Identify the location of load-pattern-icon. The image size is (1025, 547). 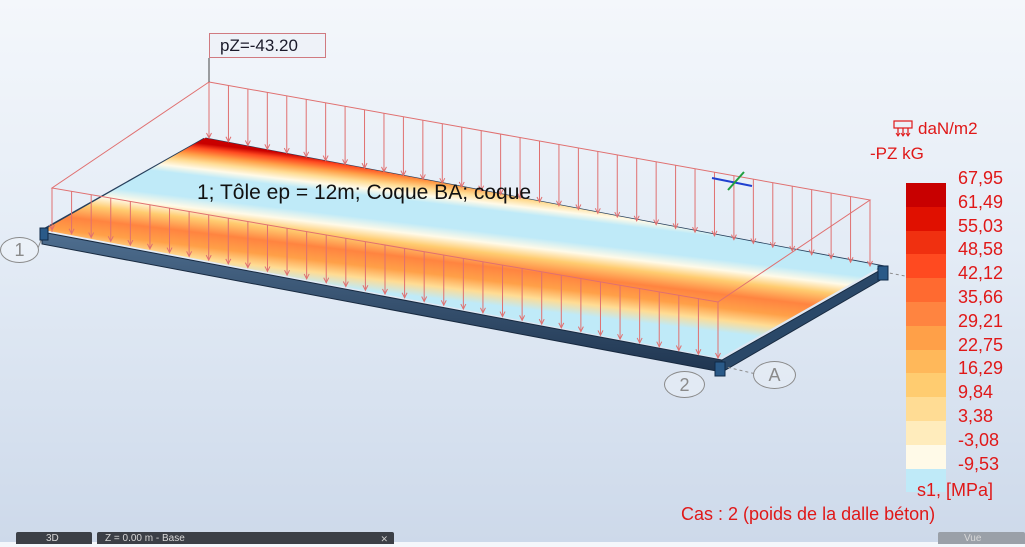
(903, 128).